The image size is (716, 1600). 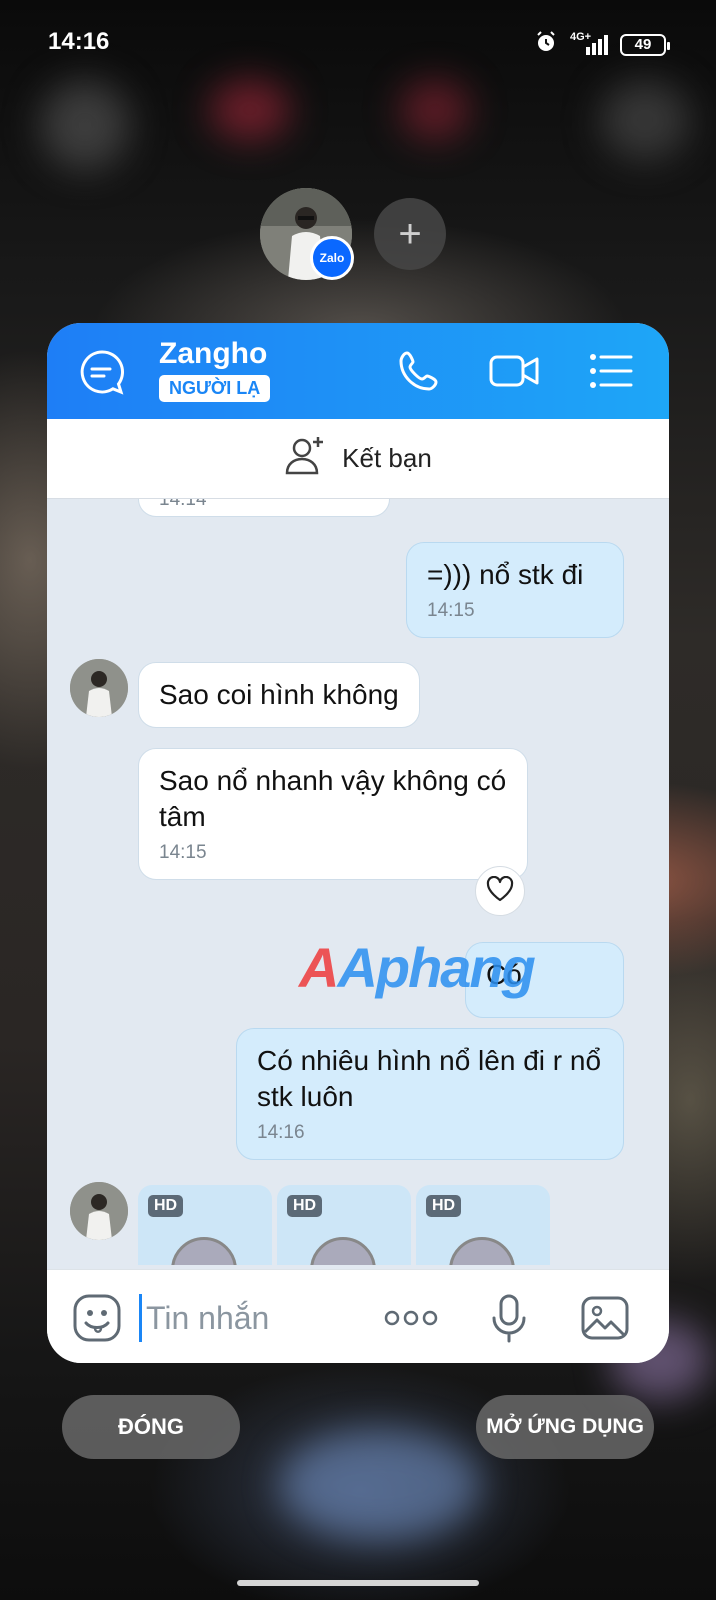 What do you see at coordinates (546, 44) in the screenshot?
I see `alarm-icon` at bounding box center [546, 44].